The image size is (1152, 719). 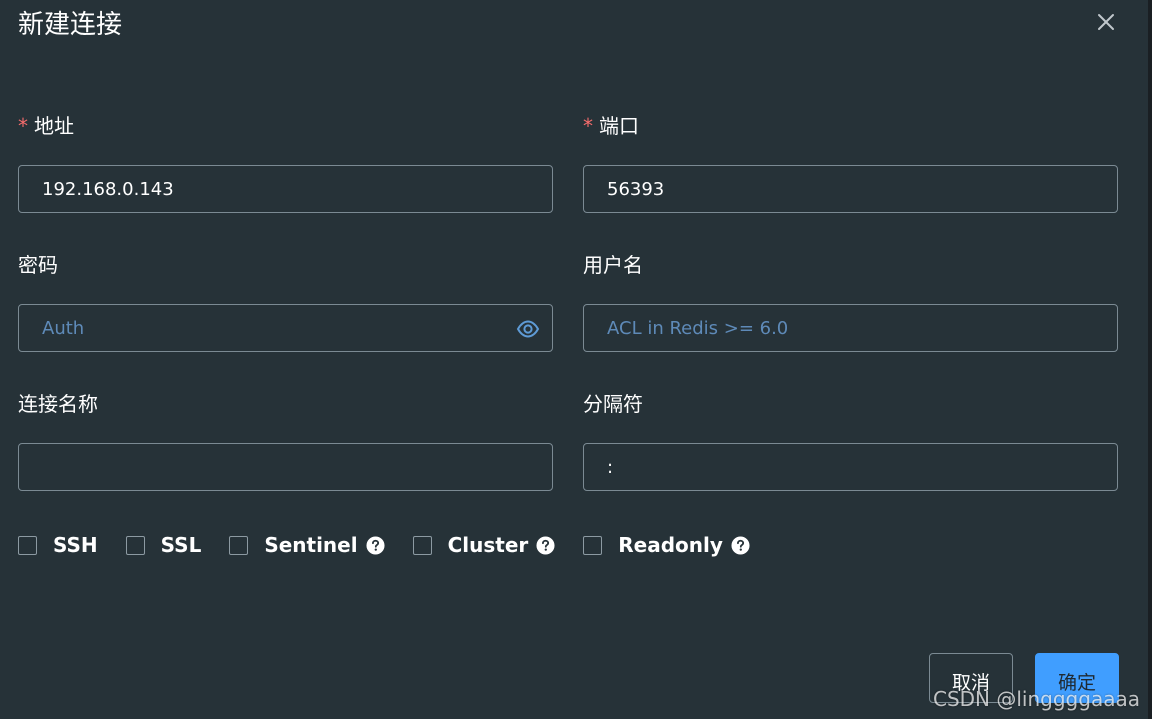 I want to click on ssh-checkbox, so click(x=27, y=545).